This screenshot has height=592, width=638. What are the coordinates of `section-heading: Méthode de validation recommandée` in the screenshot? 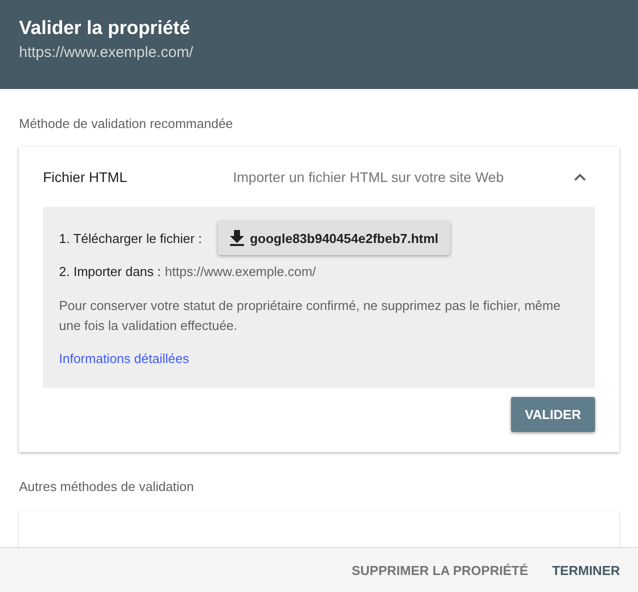 It's located at (126, 123).